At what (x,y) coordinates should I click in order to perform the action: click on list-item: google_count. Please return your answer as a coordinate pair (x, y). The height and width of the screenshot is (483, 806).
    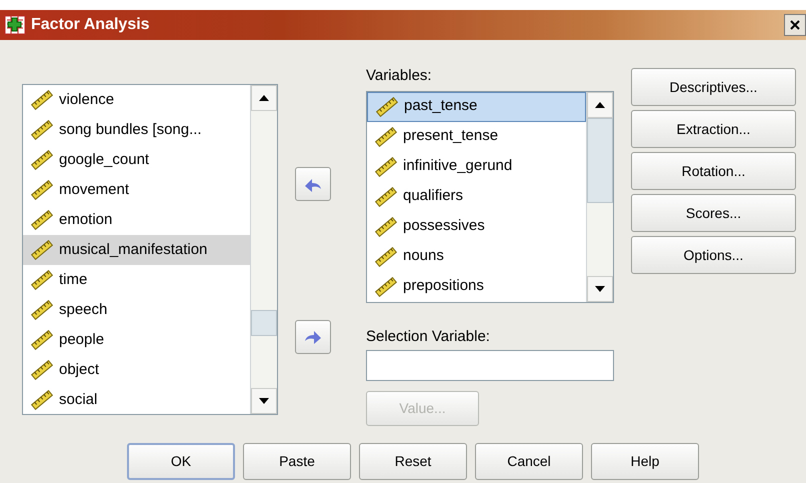
    Looking at the image, I should click on (136, 160).